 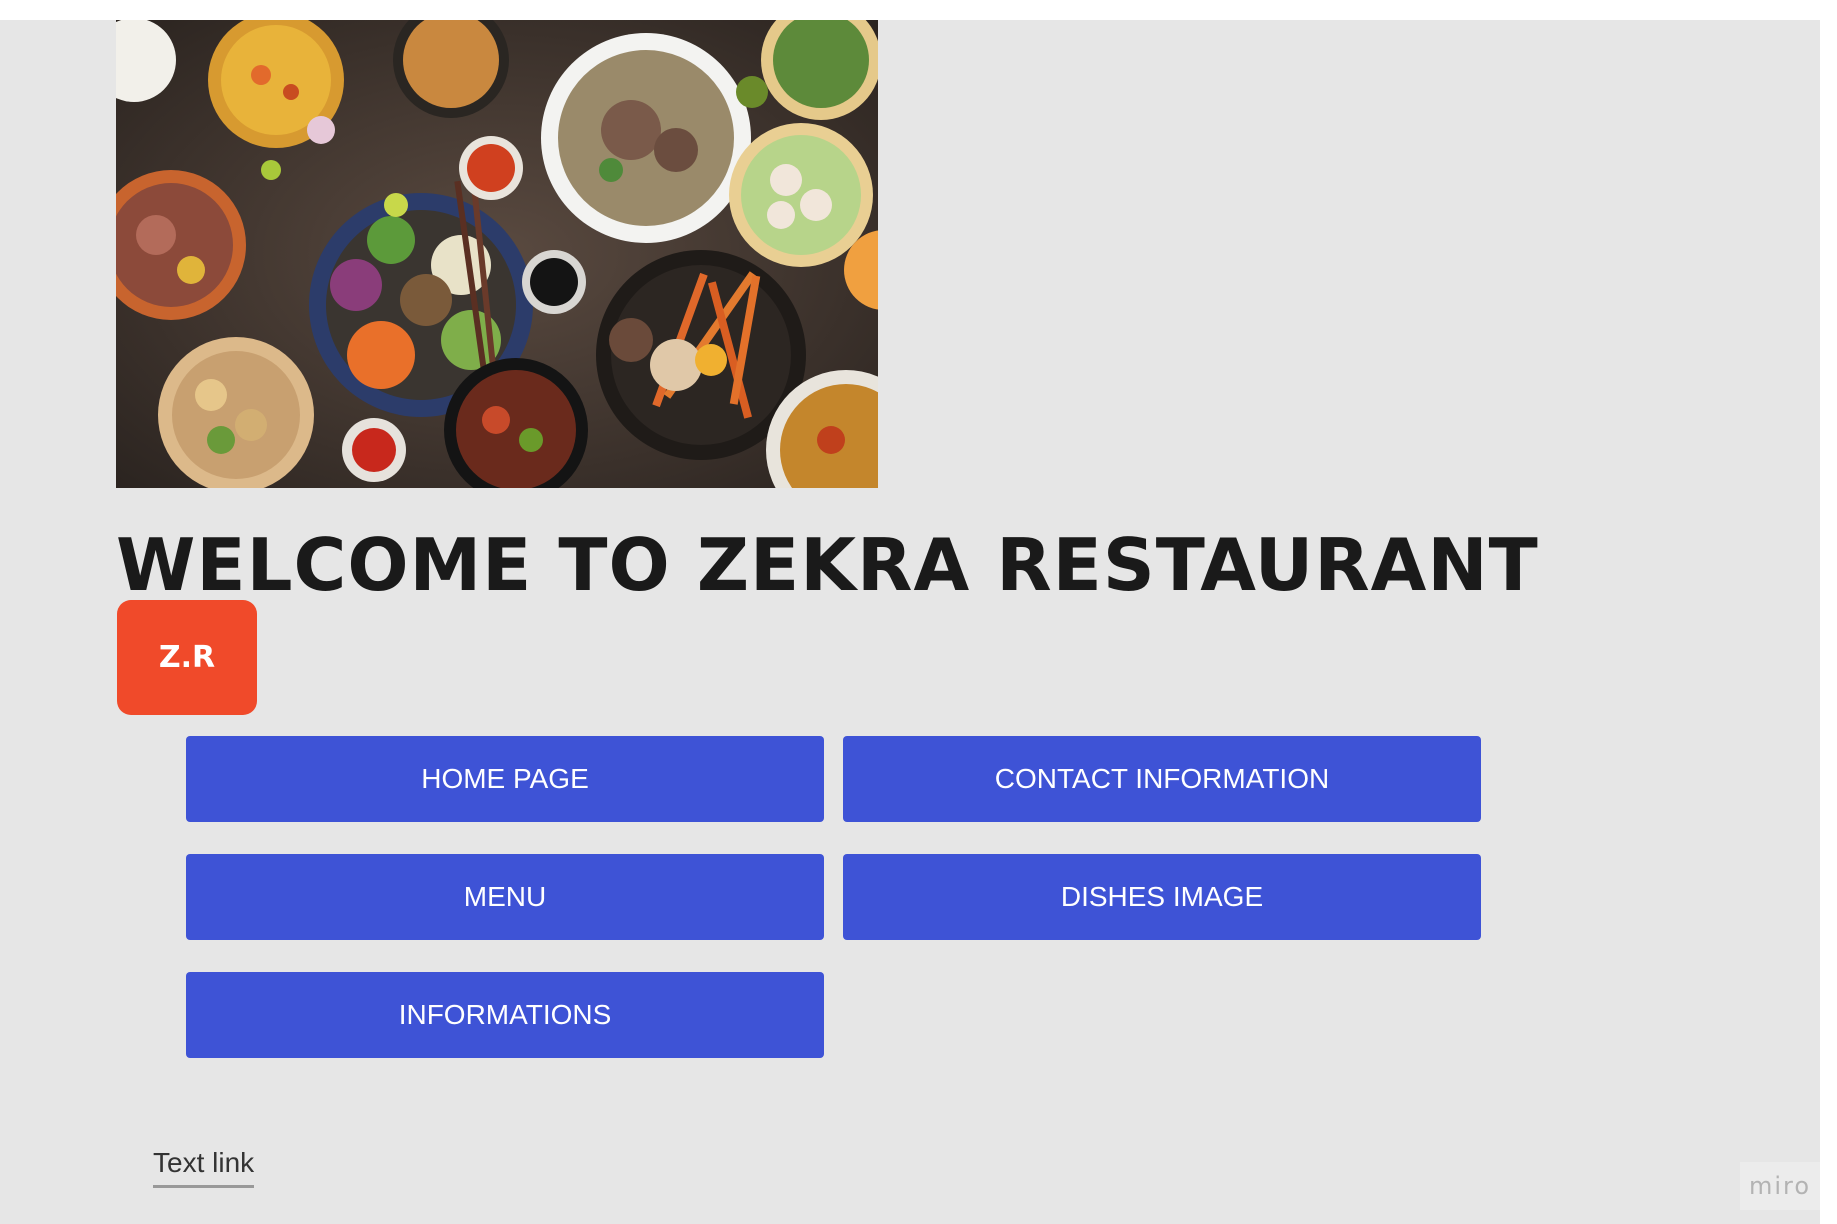 What do you see at coordinates (505, 897) in the screenshot?
I see `menu-button: MENU` at bounding box center [505, 897].